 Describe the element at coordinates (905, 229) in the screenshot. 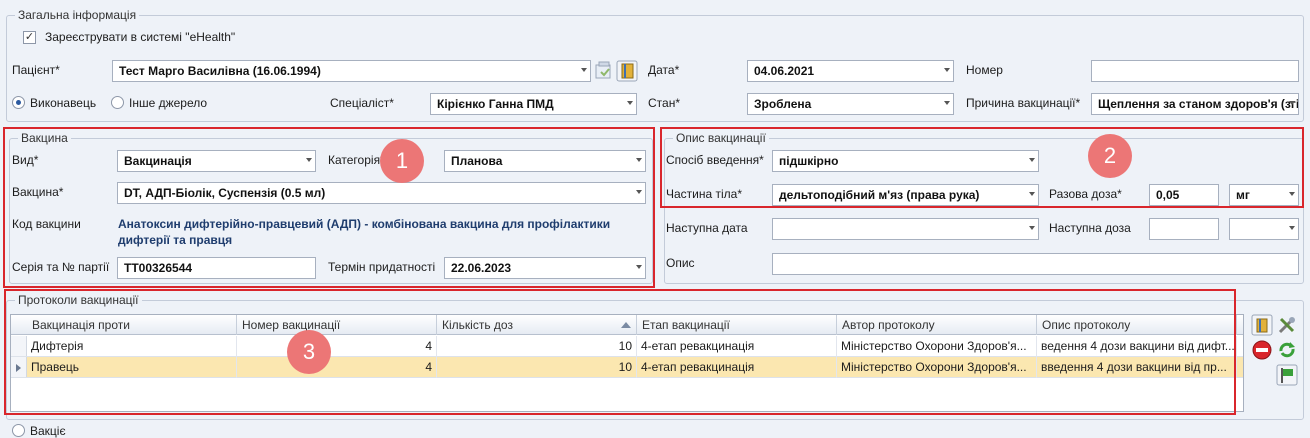

I see `next-date-picker` at that location.